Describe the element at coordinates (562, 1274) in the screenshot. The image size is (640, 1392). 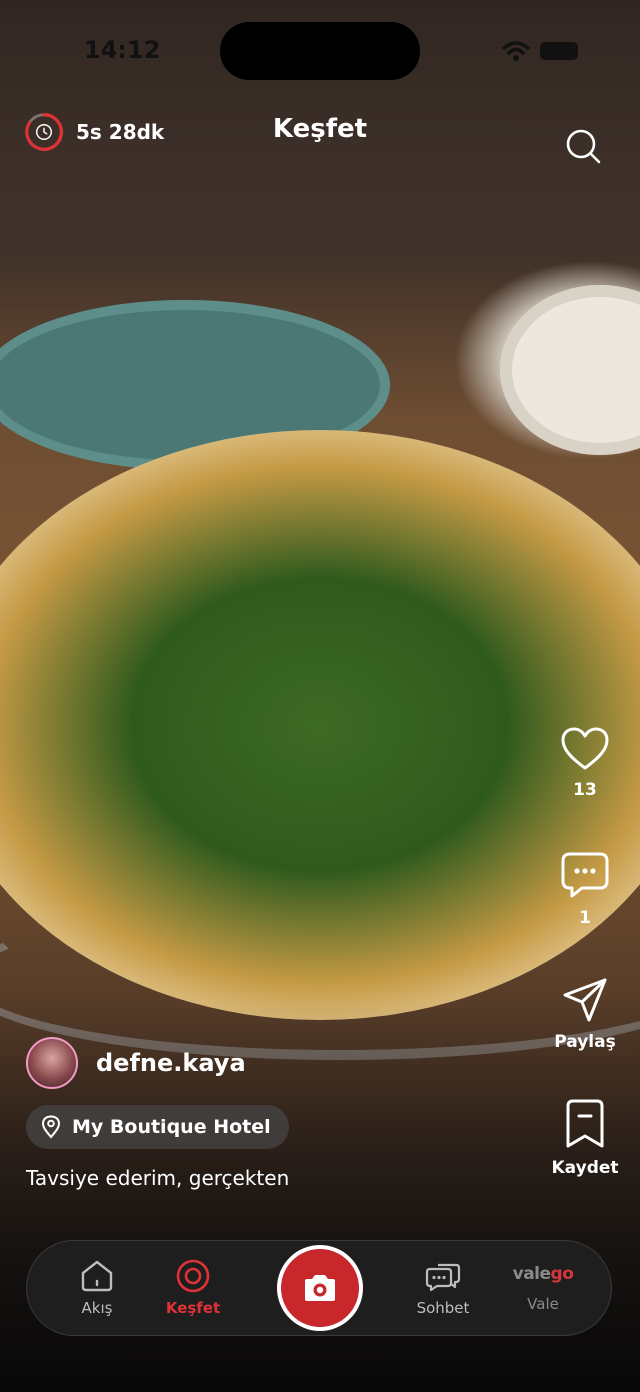
I see `brand-right: go` at that location.